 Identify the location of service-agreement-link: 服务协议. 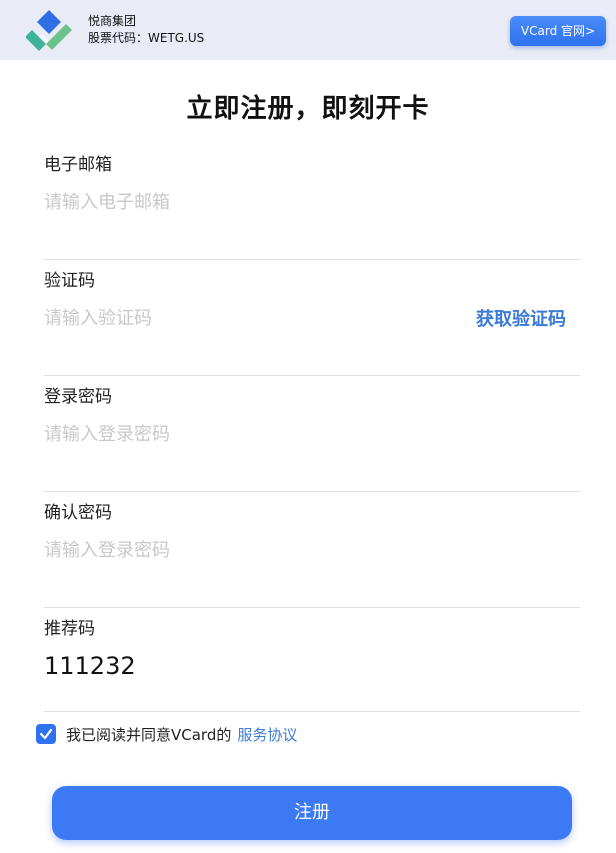
(267, 734).